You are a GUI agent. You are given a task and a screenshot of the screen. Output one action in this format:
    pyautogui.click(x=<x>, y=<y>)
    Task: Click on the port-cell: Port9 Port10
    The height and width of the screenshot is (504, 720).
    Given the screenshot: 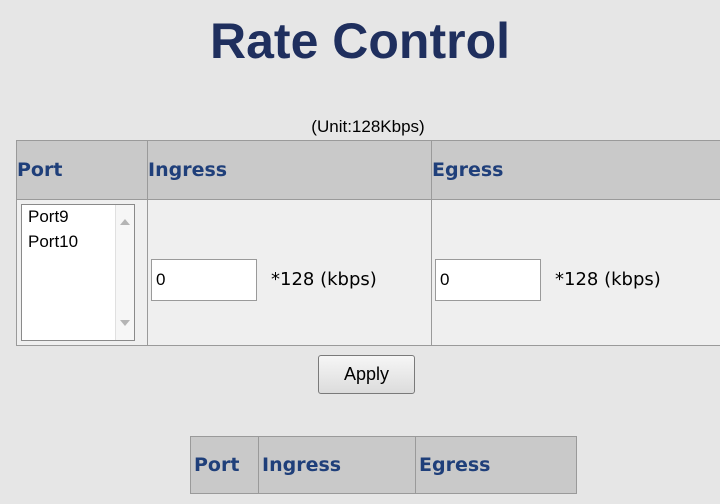 What is the action you would take?
    pyautogui.click(x=82, y=272)
    